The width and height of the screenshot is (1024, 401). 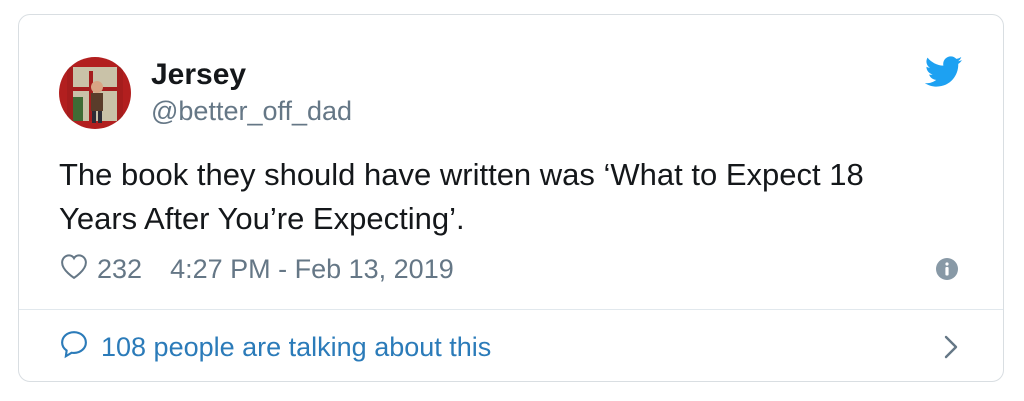 I want to click on conversation-link: 108 people are talking about this, so click(x=275, y=347).